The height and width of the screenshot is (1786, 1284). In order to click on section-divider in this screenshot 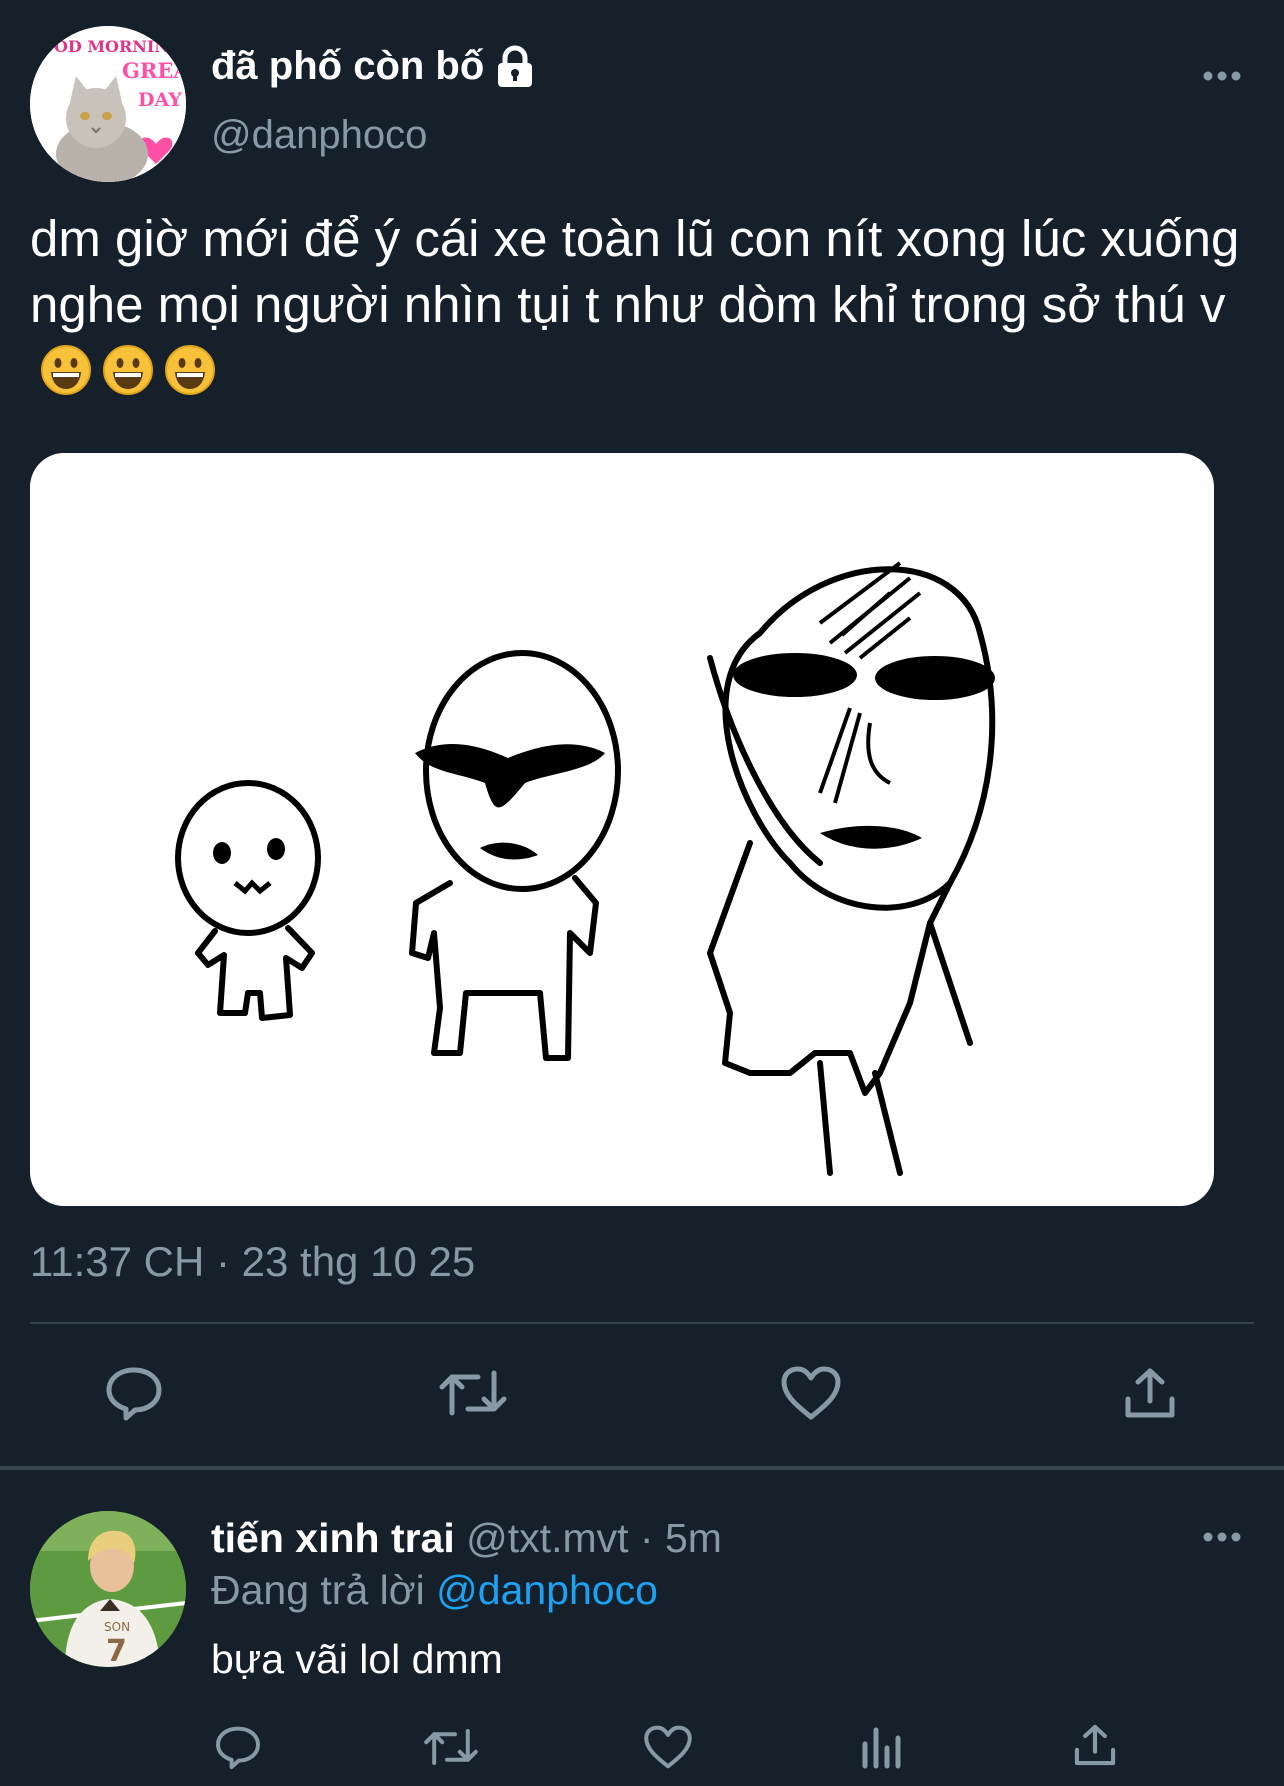, I will do `click(642, 1468)`.